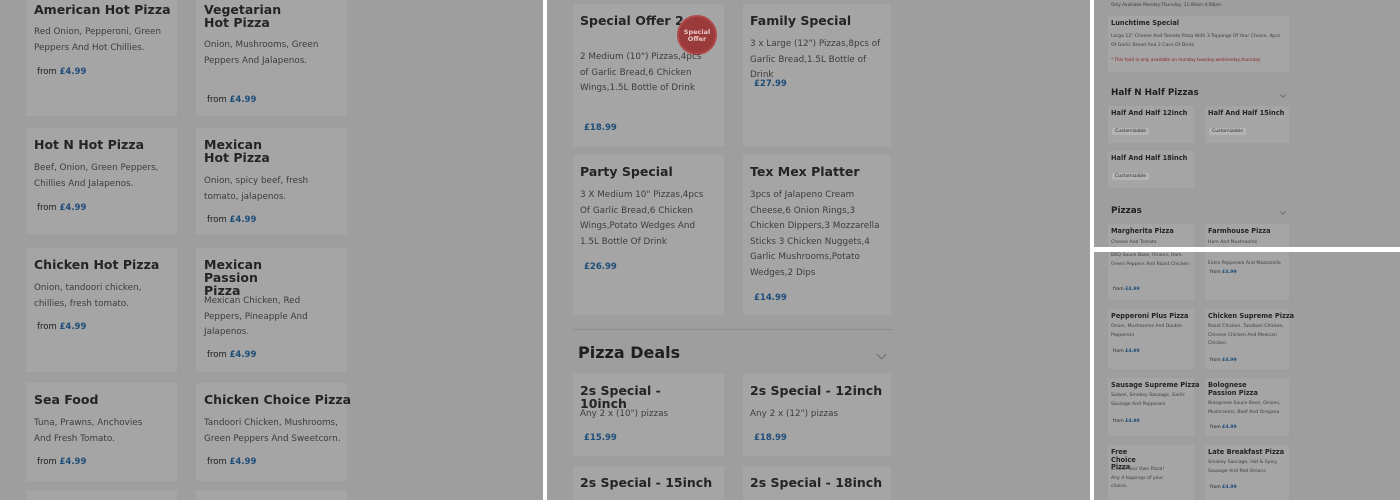 Image resolution: width=1400 pixels, height=500 pixels. Describe the element at coordinates (770, 84) in the screenshot. I see `item-price: £27.99` at that location.